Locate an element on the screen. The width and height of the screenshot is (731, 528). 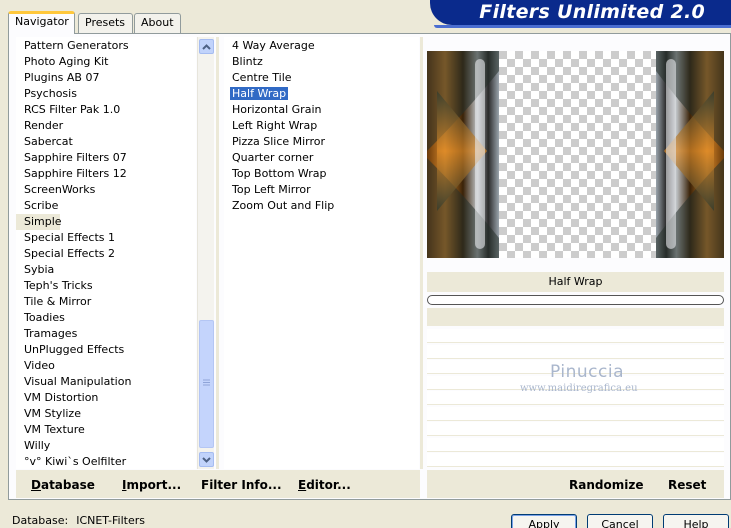
scroll-up-button is located at coordinates (206, 46).